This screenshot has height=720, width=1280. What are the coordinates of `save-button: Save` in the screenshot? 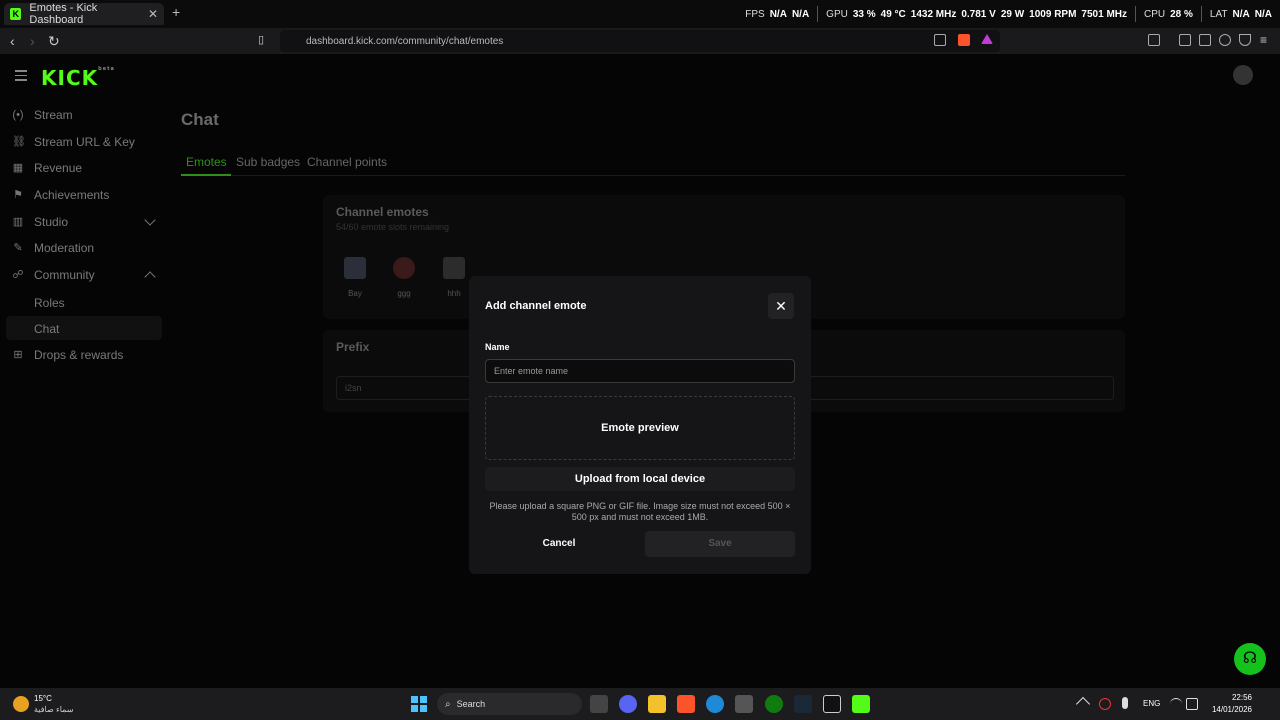 It's located at (720, 544).